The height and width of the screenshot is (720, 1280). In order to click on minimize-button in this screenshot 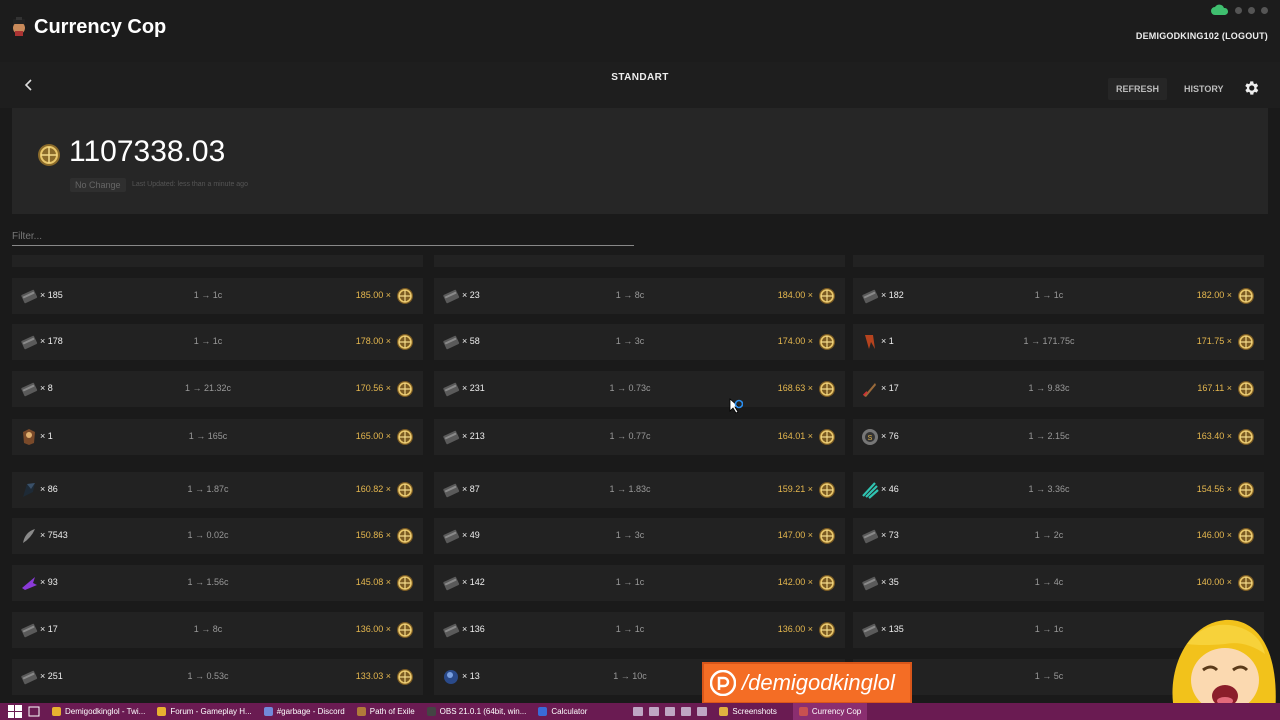, I will do `click(1238, 10)`.